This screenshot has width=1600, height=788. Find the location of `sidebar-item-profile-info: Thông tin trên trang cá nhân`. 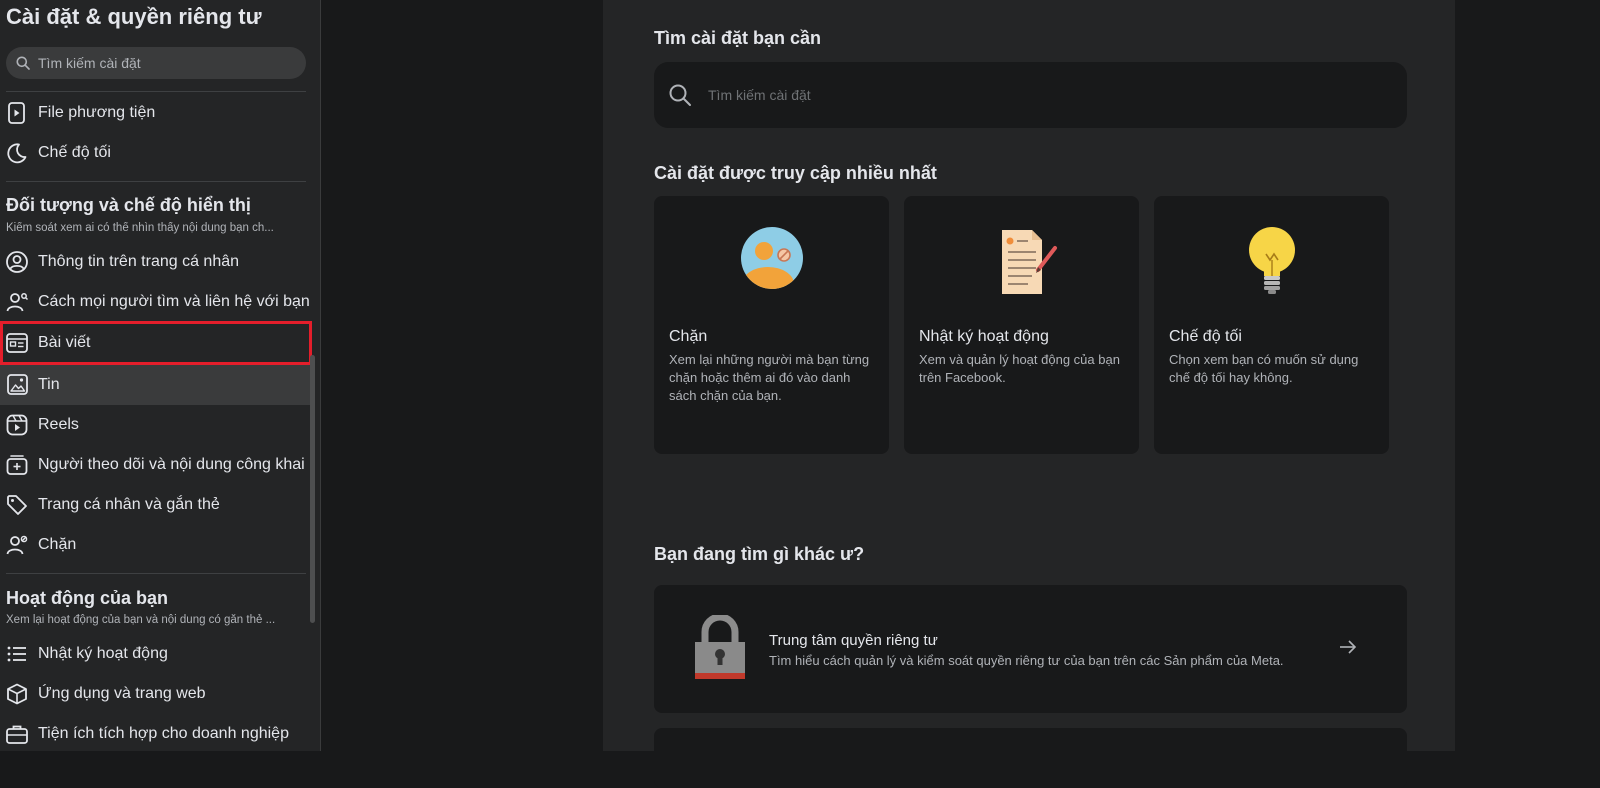

sidebar-item-profile-info: Thông tin trên trang cá nhân is located at coordinates (156, 262).